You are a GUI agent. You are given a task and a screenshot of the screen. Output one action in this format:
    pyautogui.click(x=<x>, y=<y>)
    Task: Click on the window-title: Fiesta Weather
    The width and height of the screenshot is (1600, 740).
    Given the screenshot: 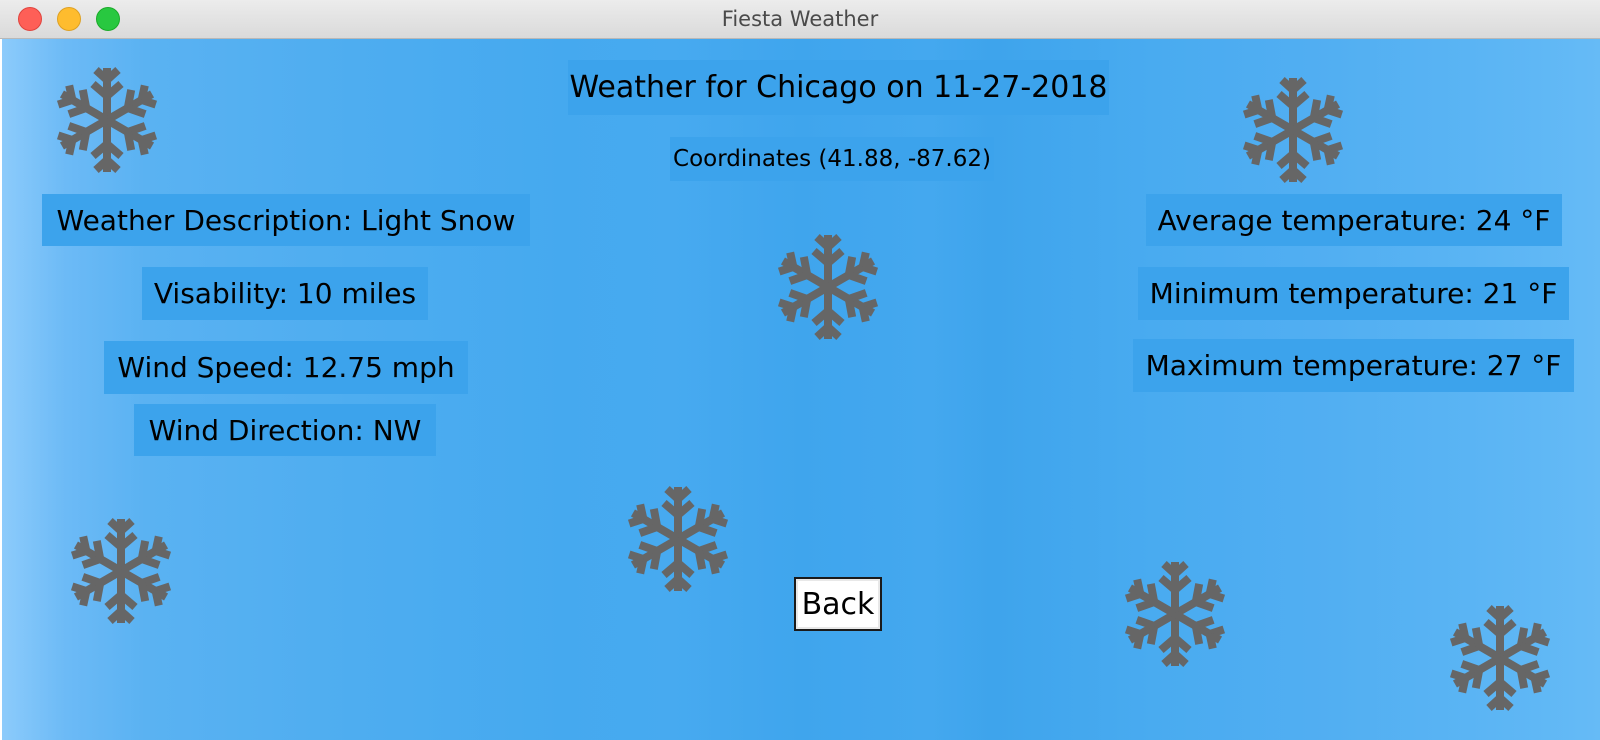 What is the action you would take?
    pyautogui.click(x=800, y=19)
    